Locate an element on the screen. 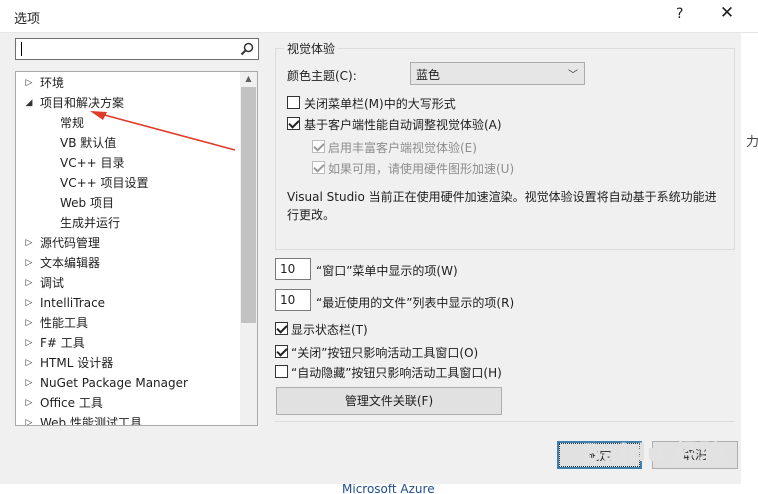 The image size is (758, 494). tree-item: ▷ HTML 设计器 is located at coordinates (127, 363).